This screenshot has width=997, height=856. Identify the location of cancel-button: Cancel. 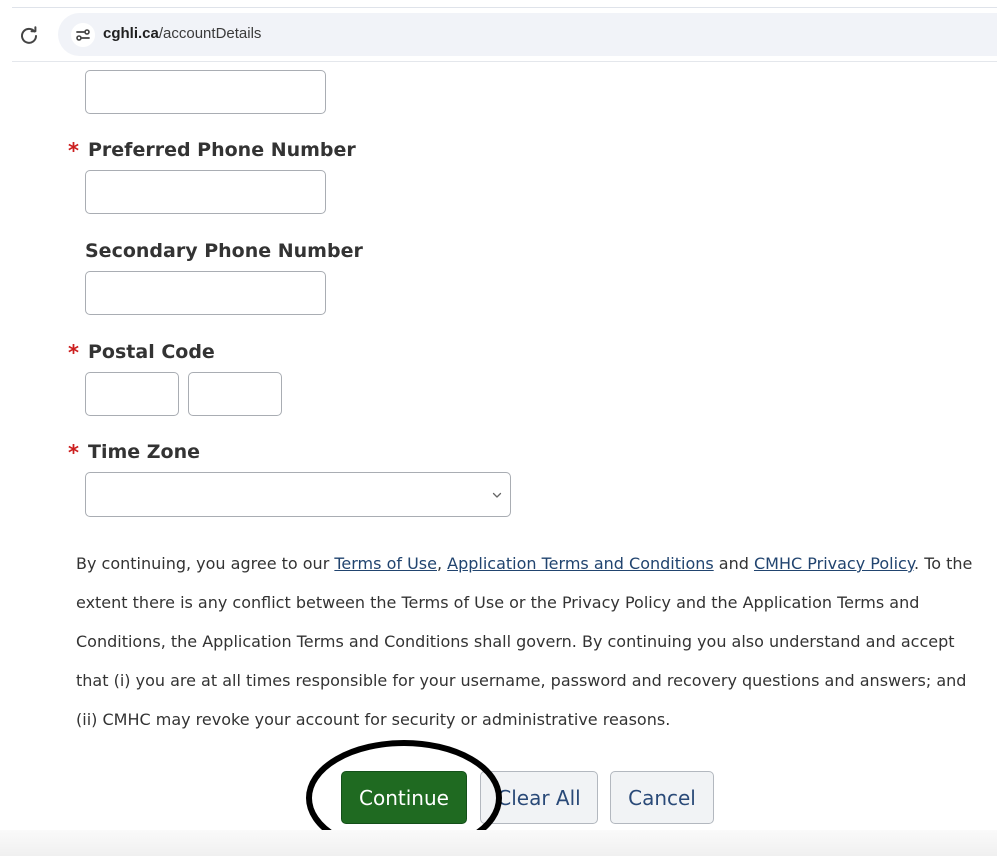
(662, 797).